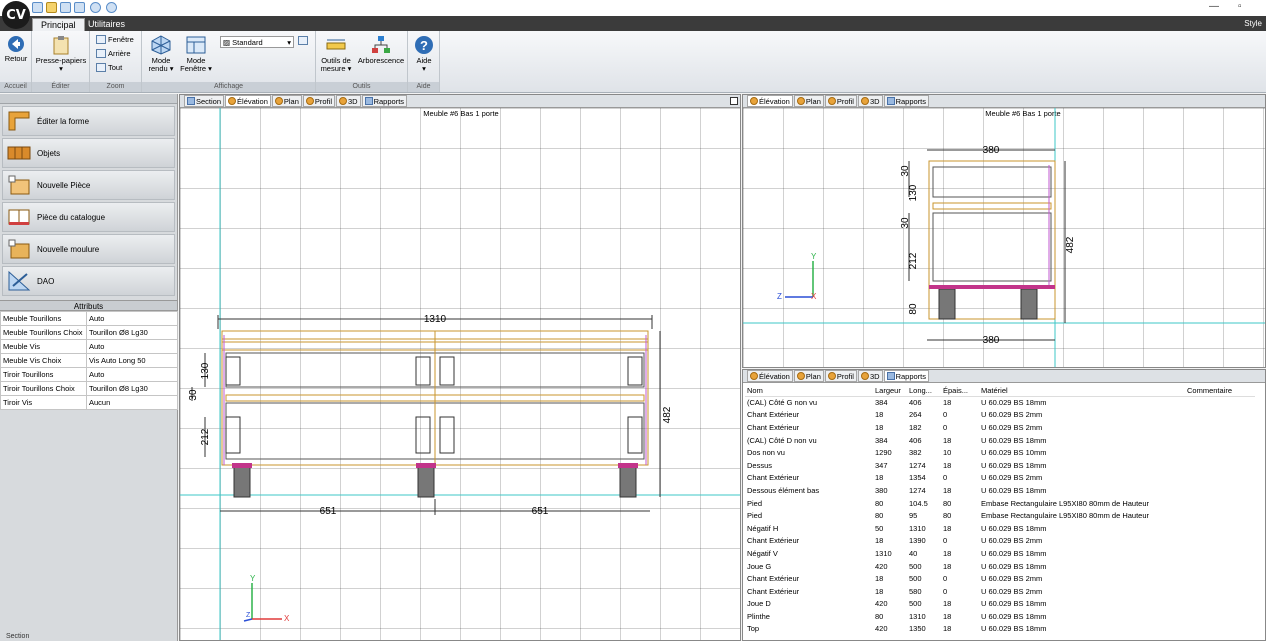  What do you see at coordinates (424, 54) in the screenshot?
I see `aide-button: ? Aide ▾` at bounding box center [424, 54].